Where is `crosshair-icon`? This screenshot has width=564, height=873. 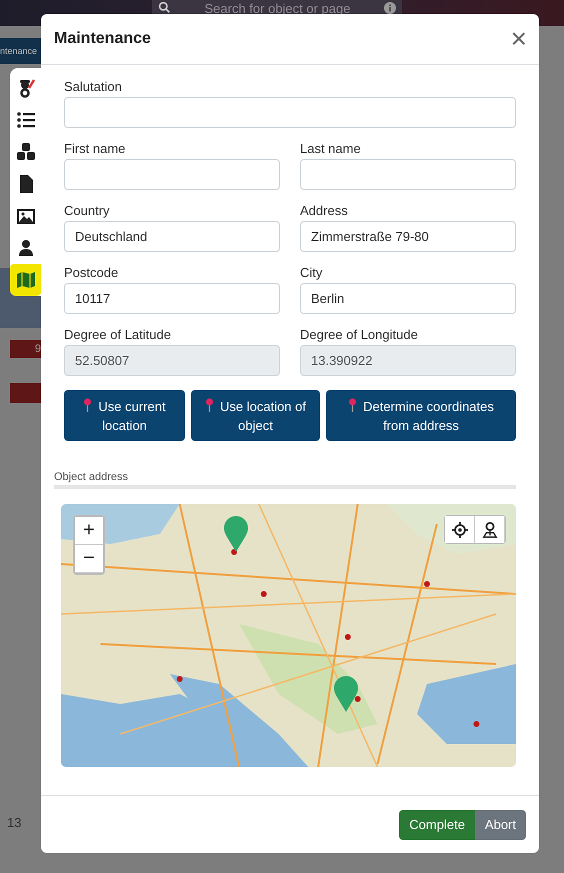 crosshair-icon is located at coordinates (460, 530).